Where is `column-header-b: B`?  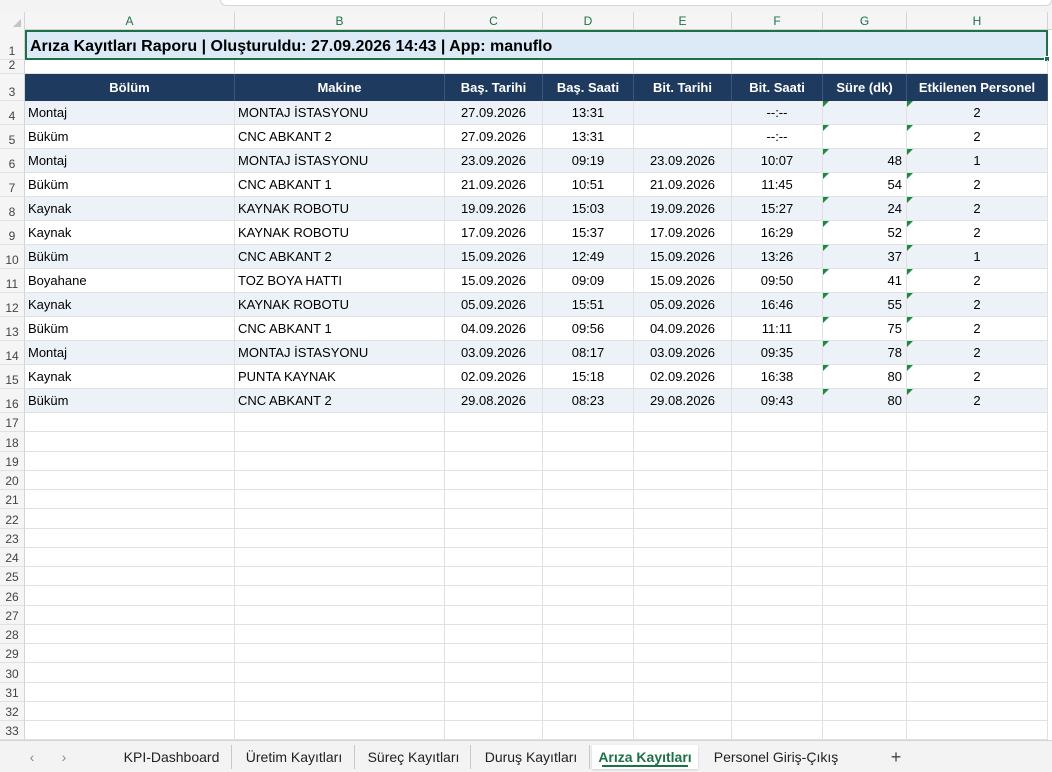
column-header-b: B is located at coordinates (340, 21).